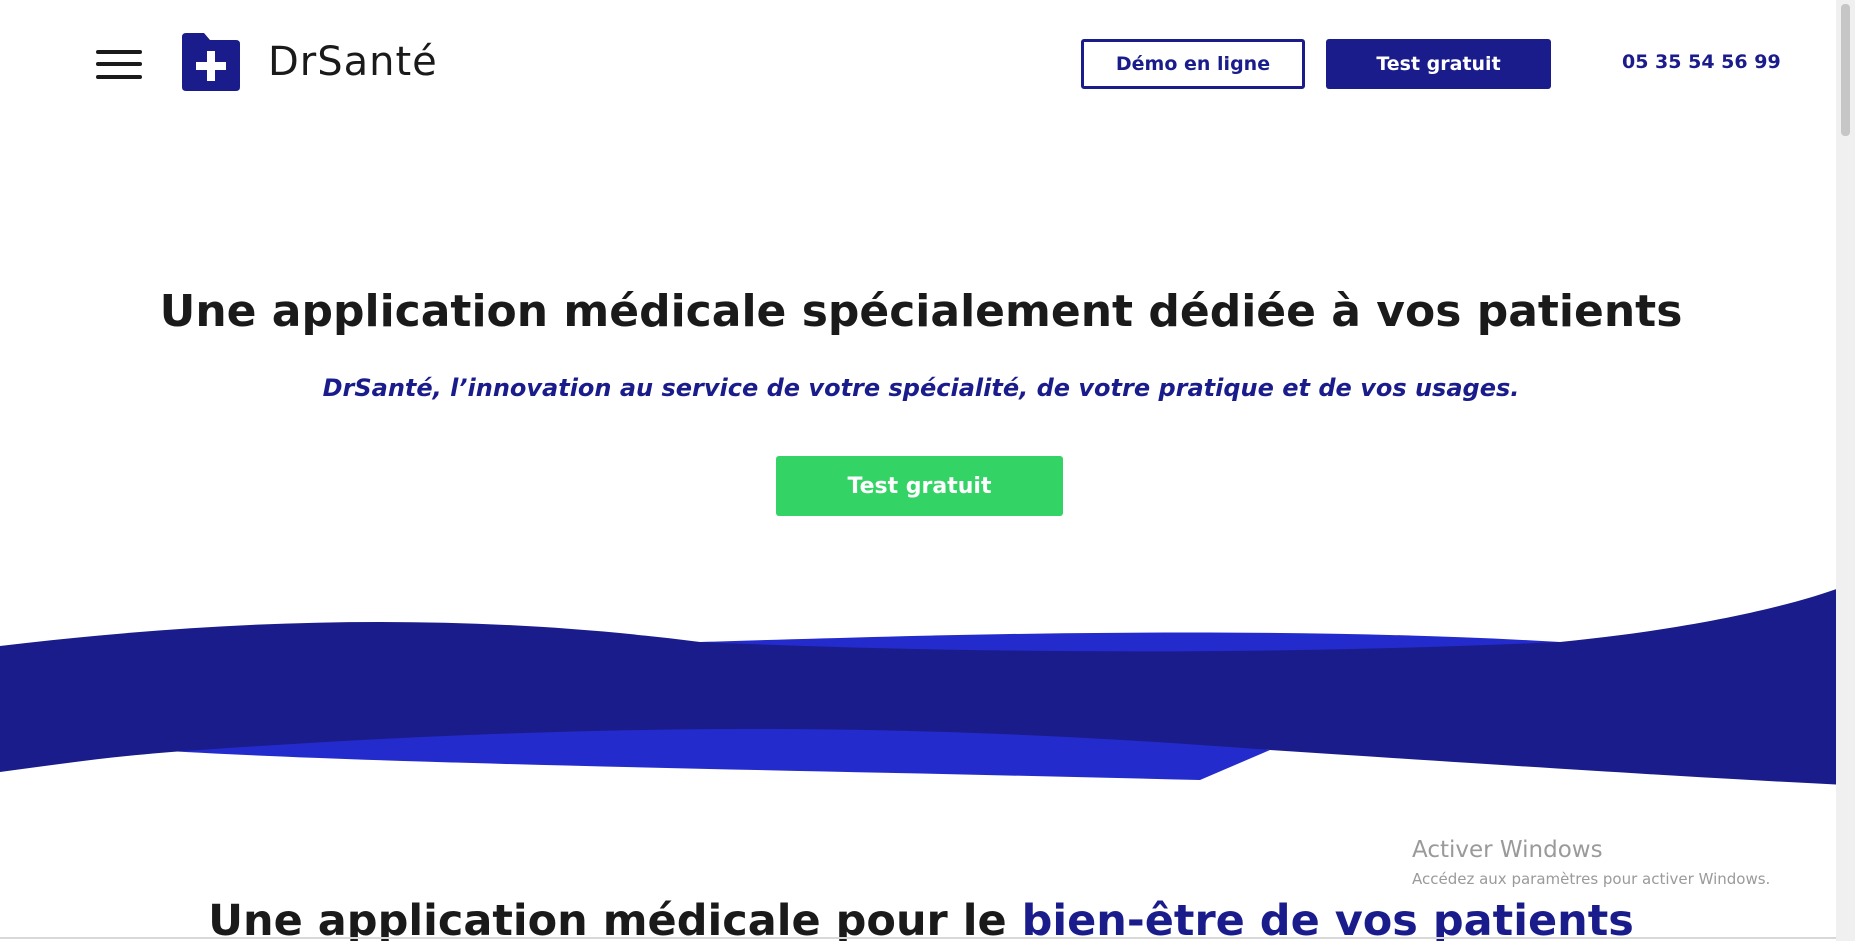 The height and width of the screenshot is (941, 1855). I want to click on brand-name: DrSanté, so click(353, 62).